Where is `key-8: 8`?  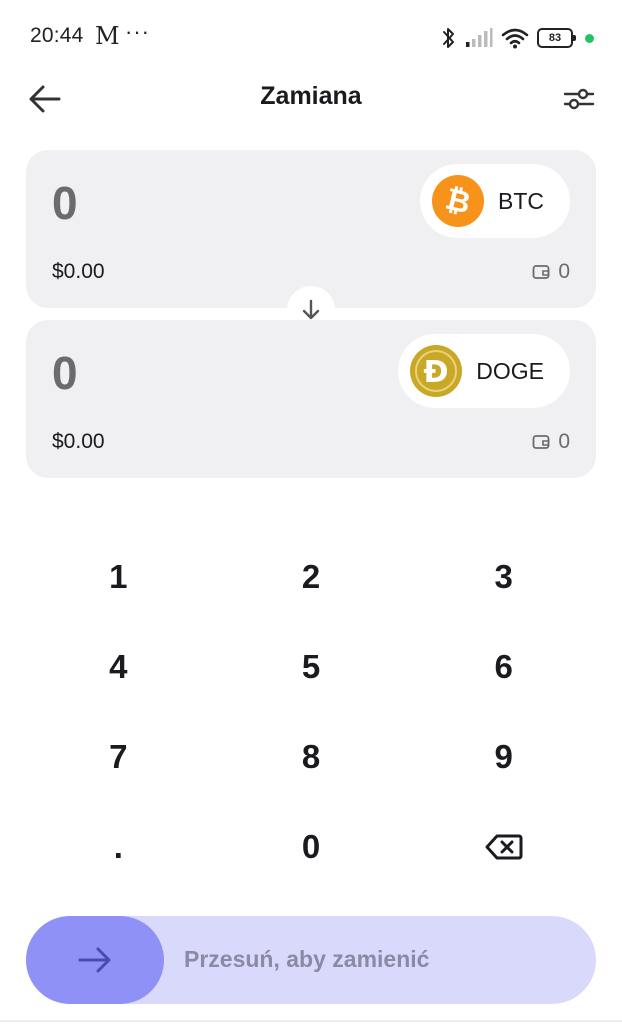 key-8: 8 is located at coordinates (311, 757).